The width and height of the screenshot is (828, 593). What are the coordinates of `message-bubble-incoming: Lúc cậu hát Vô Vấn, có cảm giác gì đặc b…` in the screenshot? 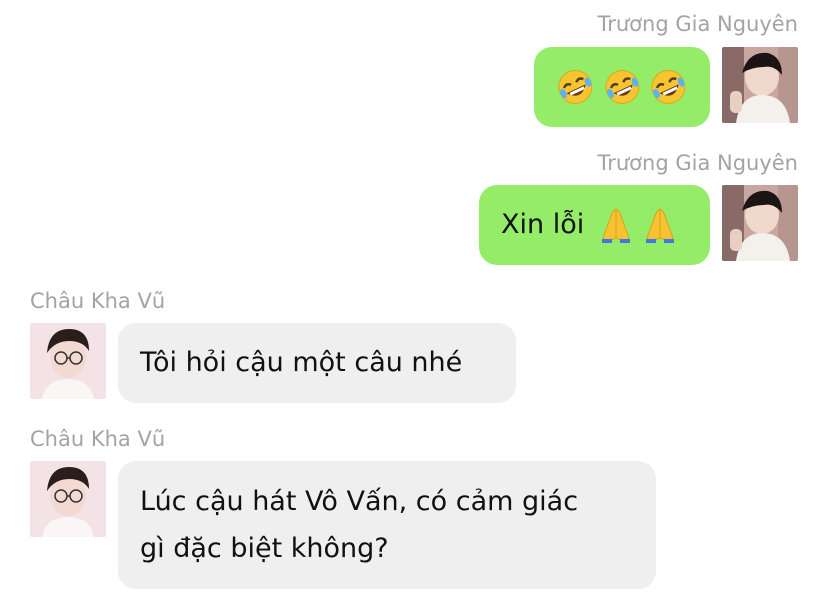 It's located at (387, 525).